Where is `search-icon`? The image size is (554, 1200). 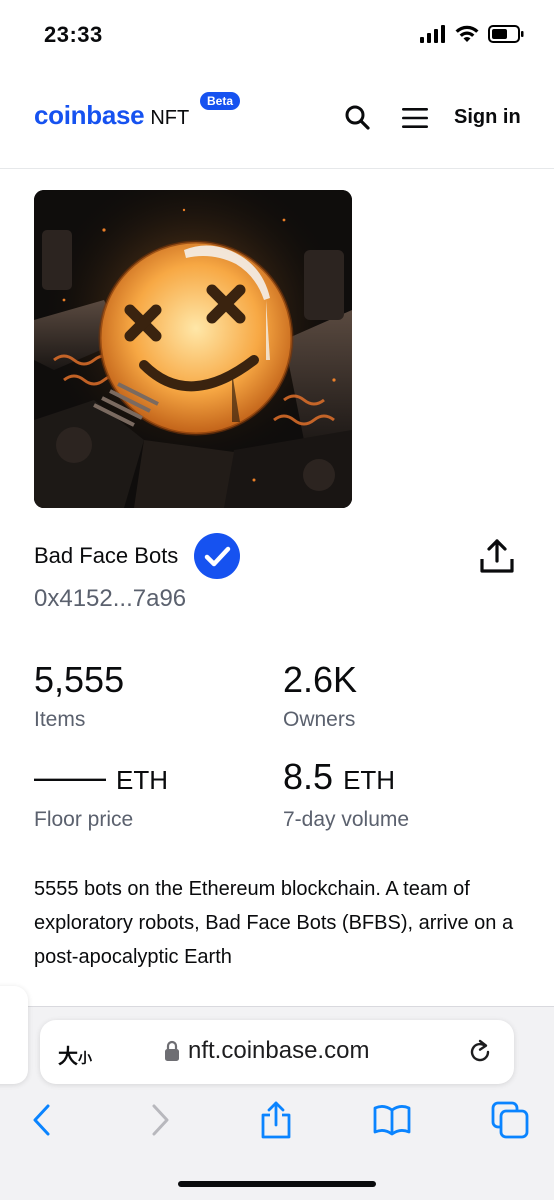 search-icon is located at coordinates (357, 117).